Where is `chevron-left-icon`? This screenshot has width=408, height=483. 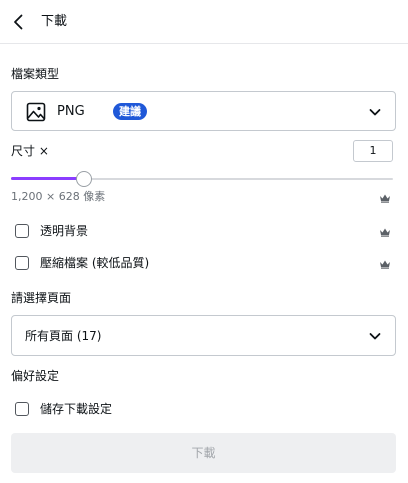
chevron-left-icon is located at coordinates (18, 22).